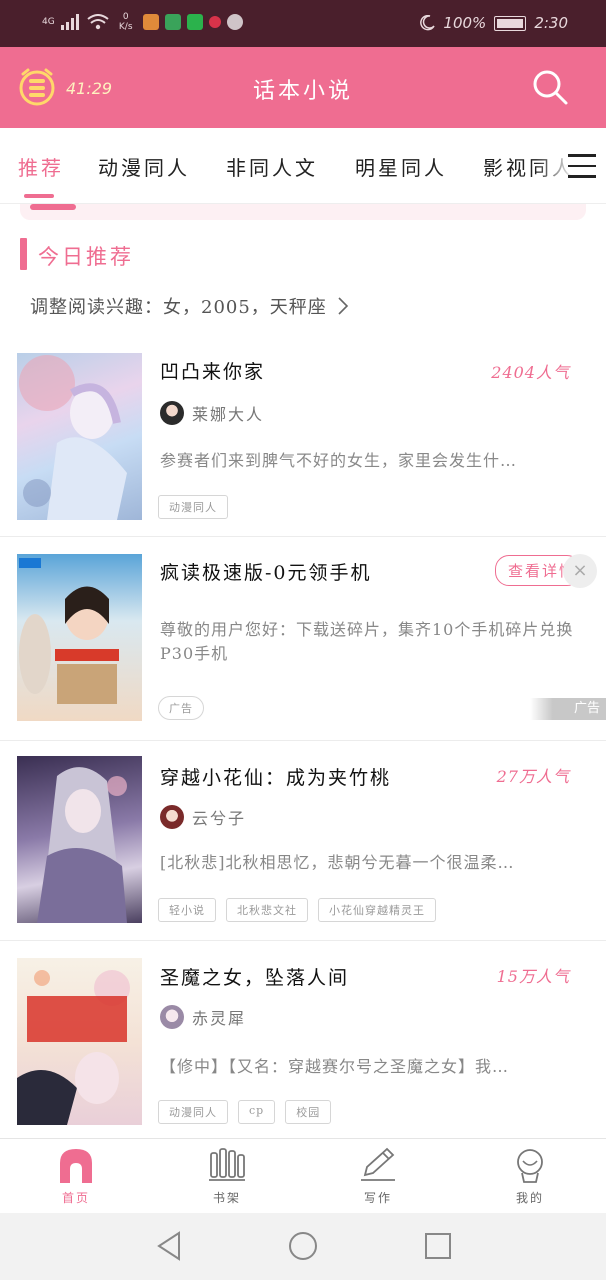 The height and width of the screenshot is (1280, 606). I want to click on book-title: 凹凸来你家, so click(212, 370).